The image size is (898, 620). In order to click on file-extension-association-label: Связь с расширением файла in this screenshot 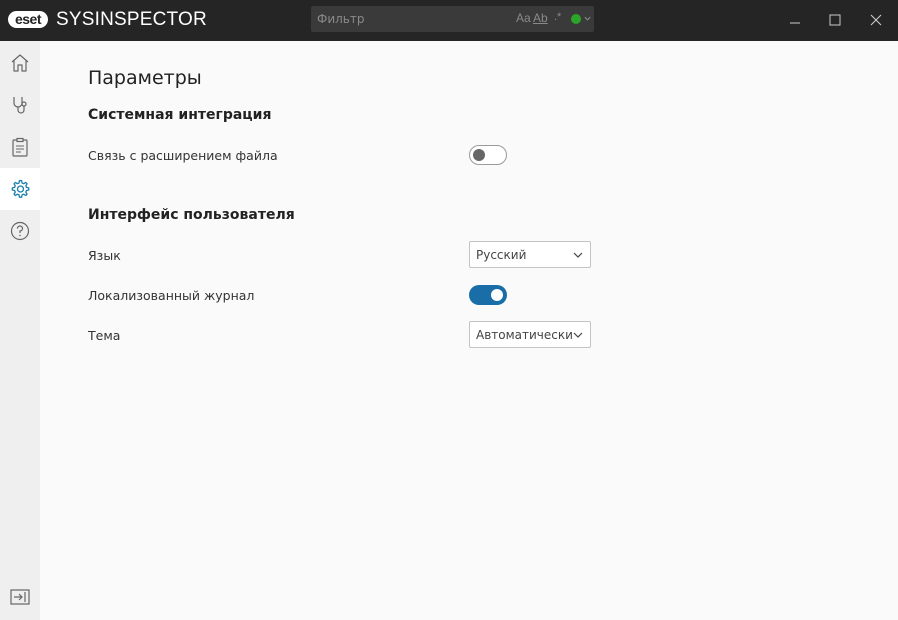, I will do `click(183, 155)`.